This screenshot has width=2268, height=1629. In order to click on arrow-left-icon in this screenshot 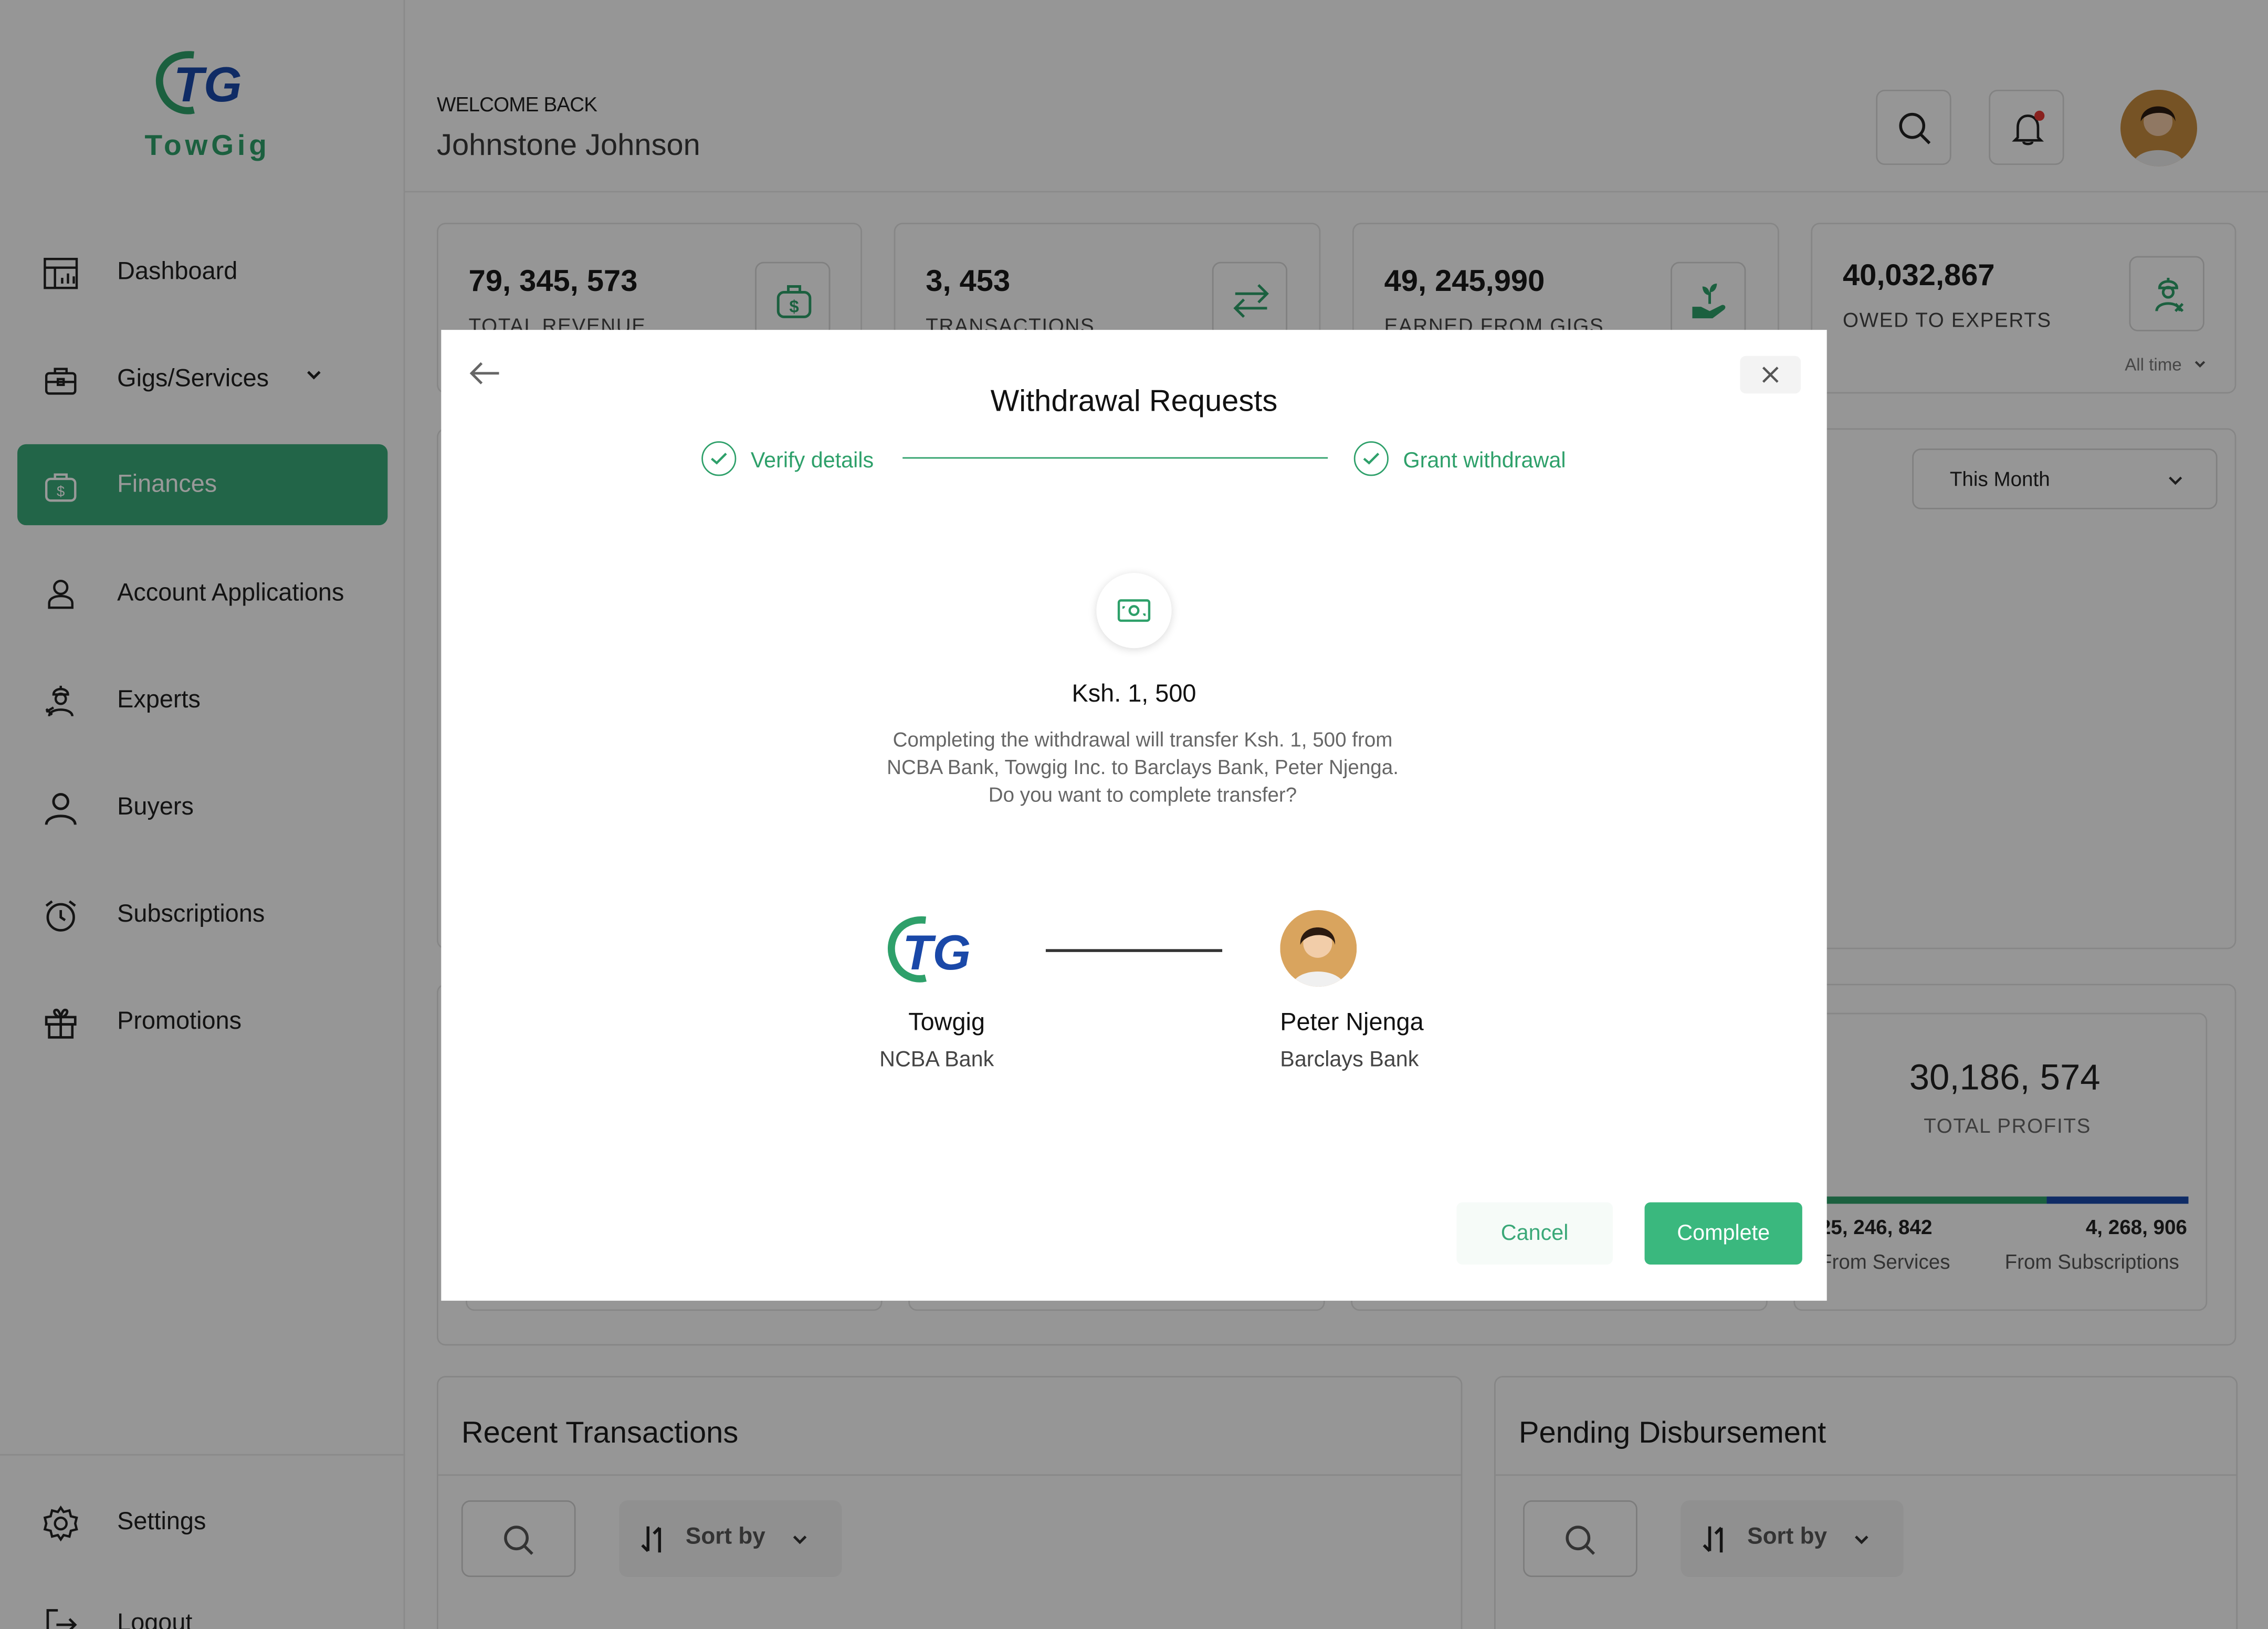, I will do `click(484, 373)`.